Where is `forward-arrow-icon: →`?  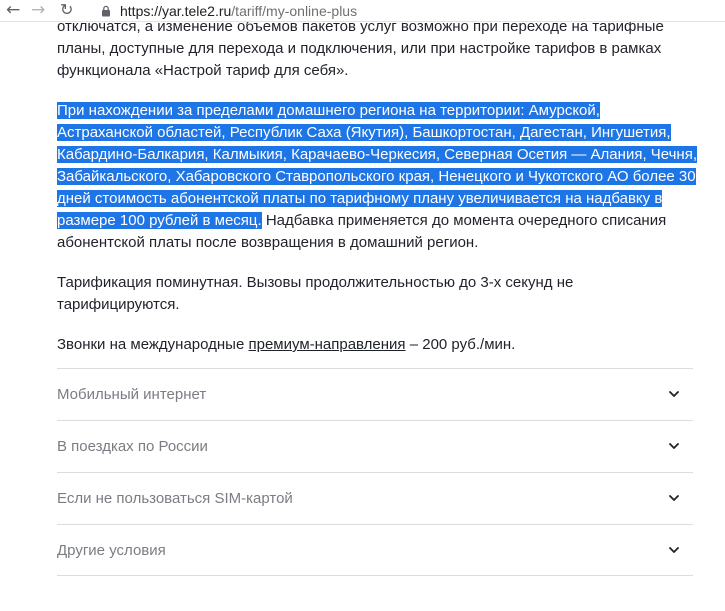
forward-arrow-icon: → is located at coordinates (38, 10).